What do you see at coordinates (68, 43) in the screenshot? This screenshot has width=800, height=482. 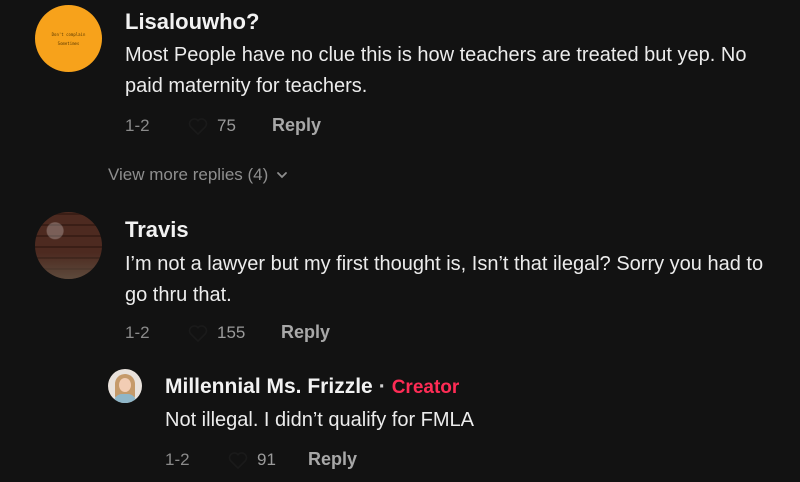 I see `avatar-text-line: Sometimes` at bounding box center [68, 43].